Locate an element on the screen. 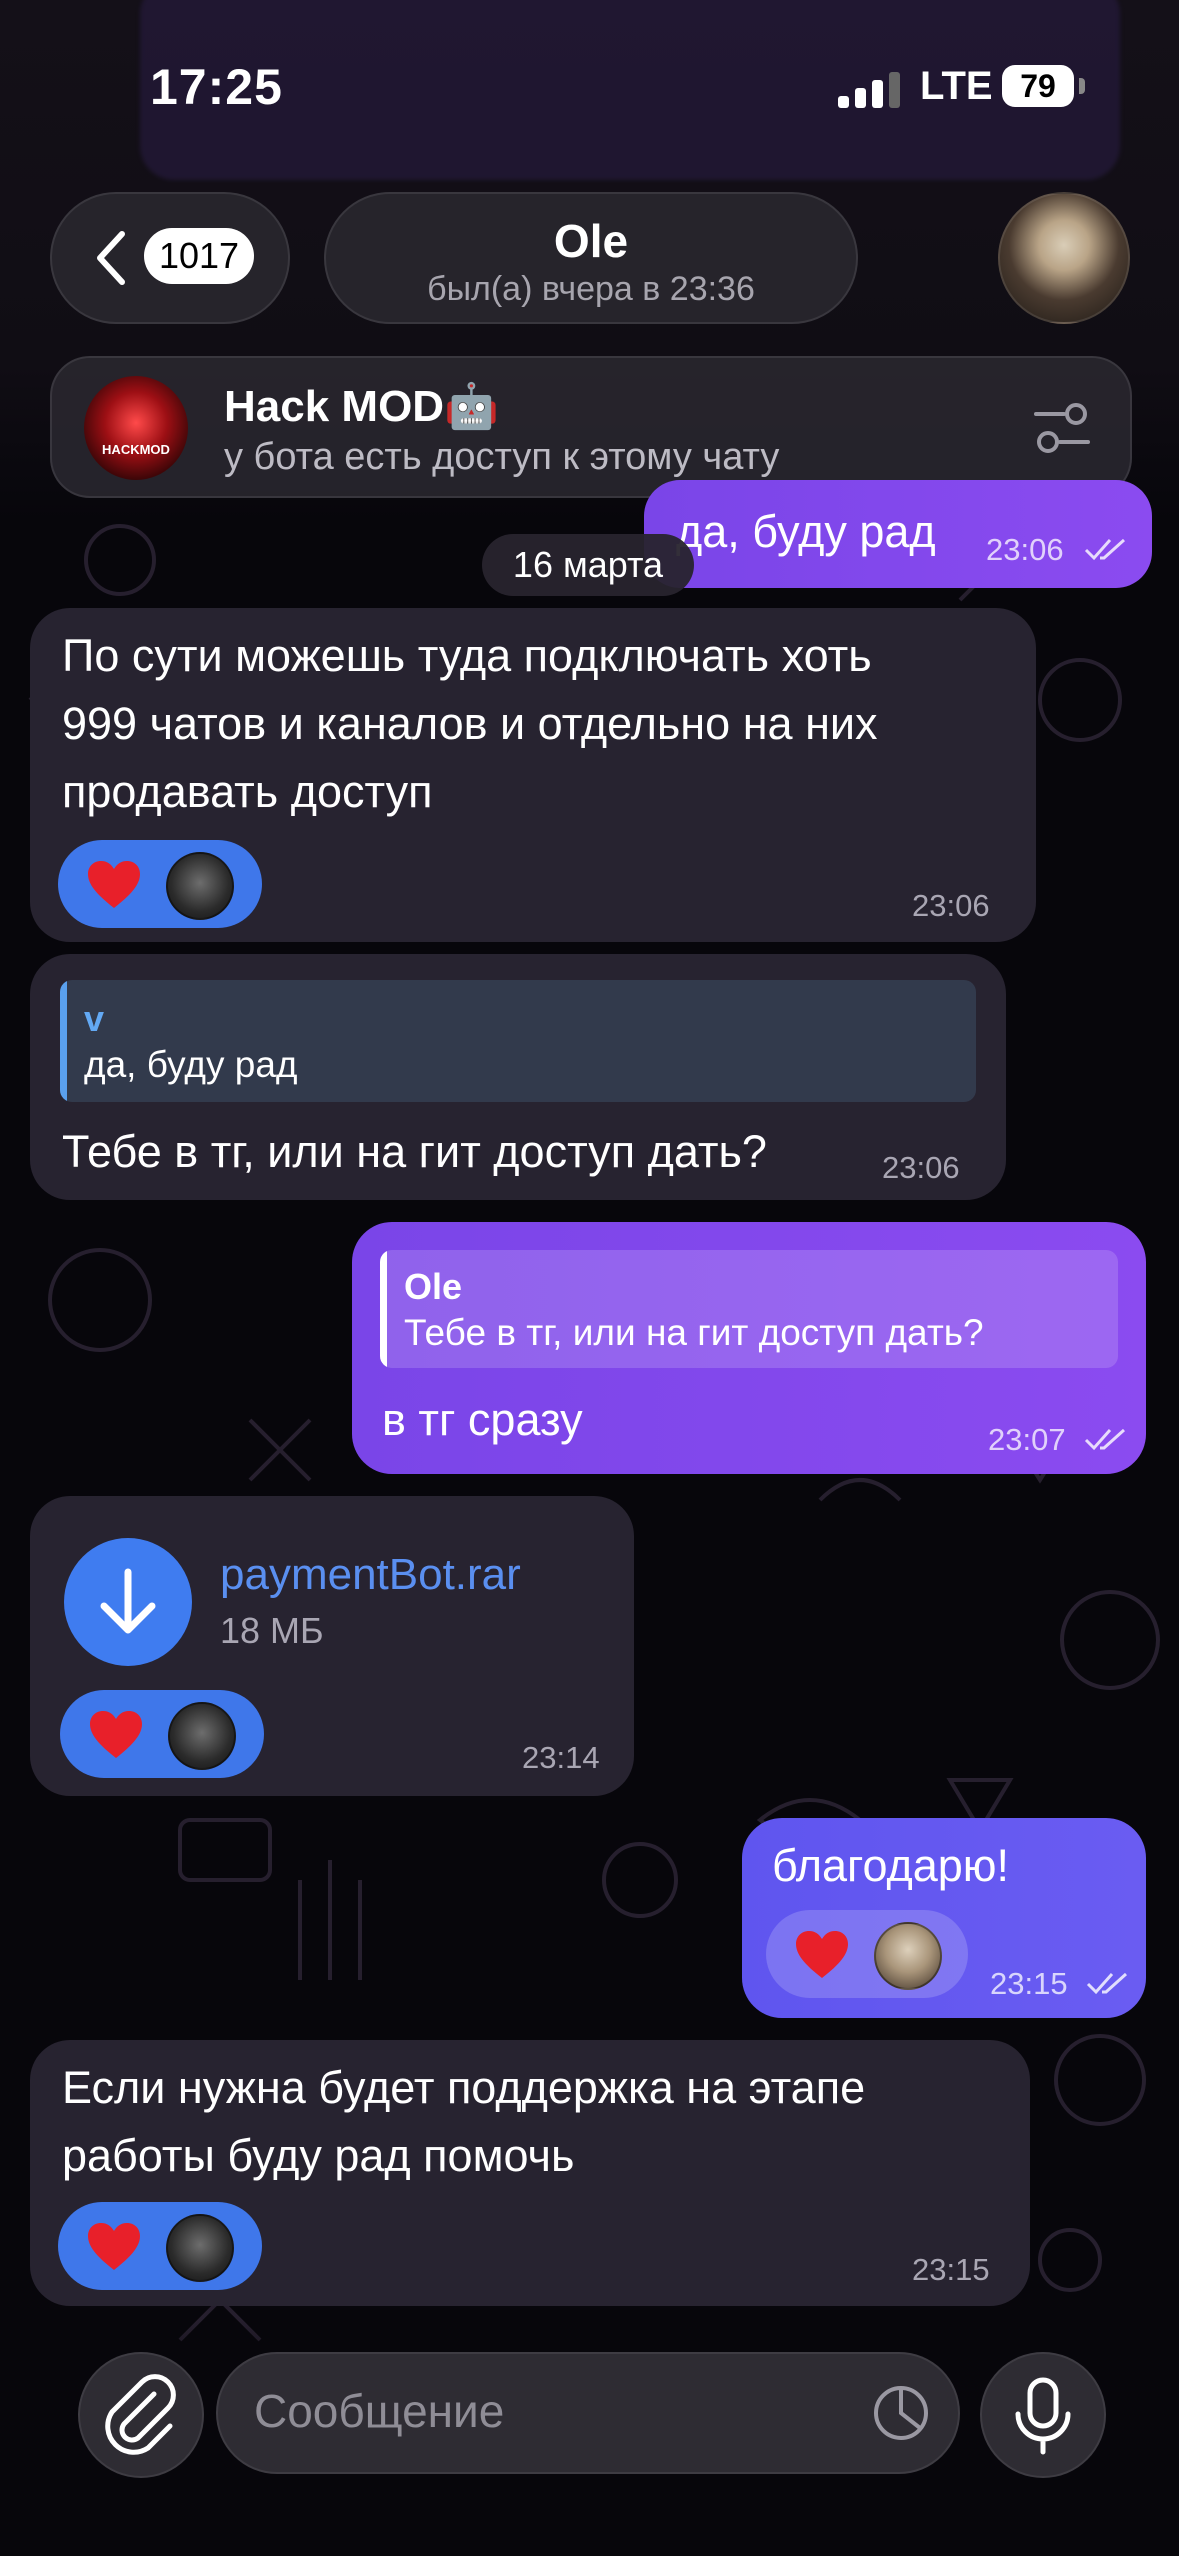  chevron-left-icon is located at coordinates (111, 258).